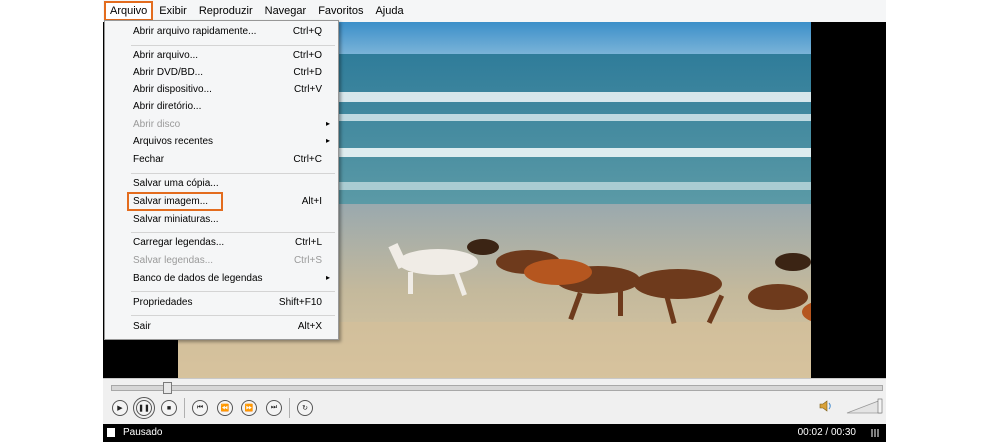 This screenshot has height=442, width=984. I want to click on menu-item-exit: Sair Alt+X, so click(221, 327).